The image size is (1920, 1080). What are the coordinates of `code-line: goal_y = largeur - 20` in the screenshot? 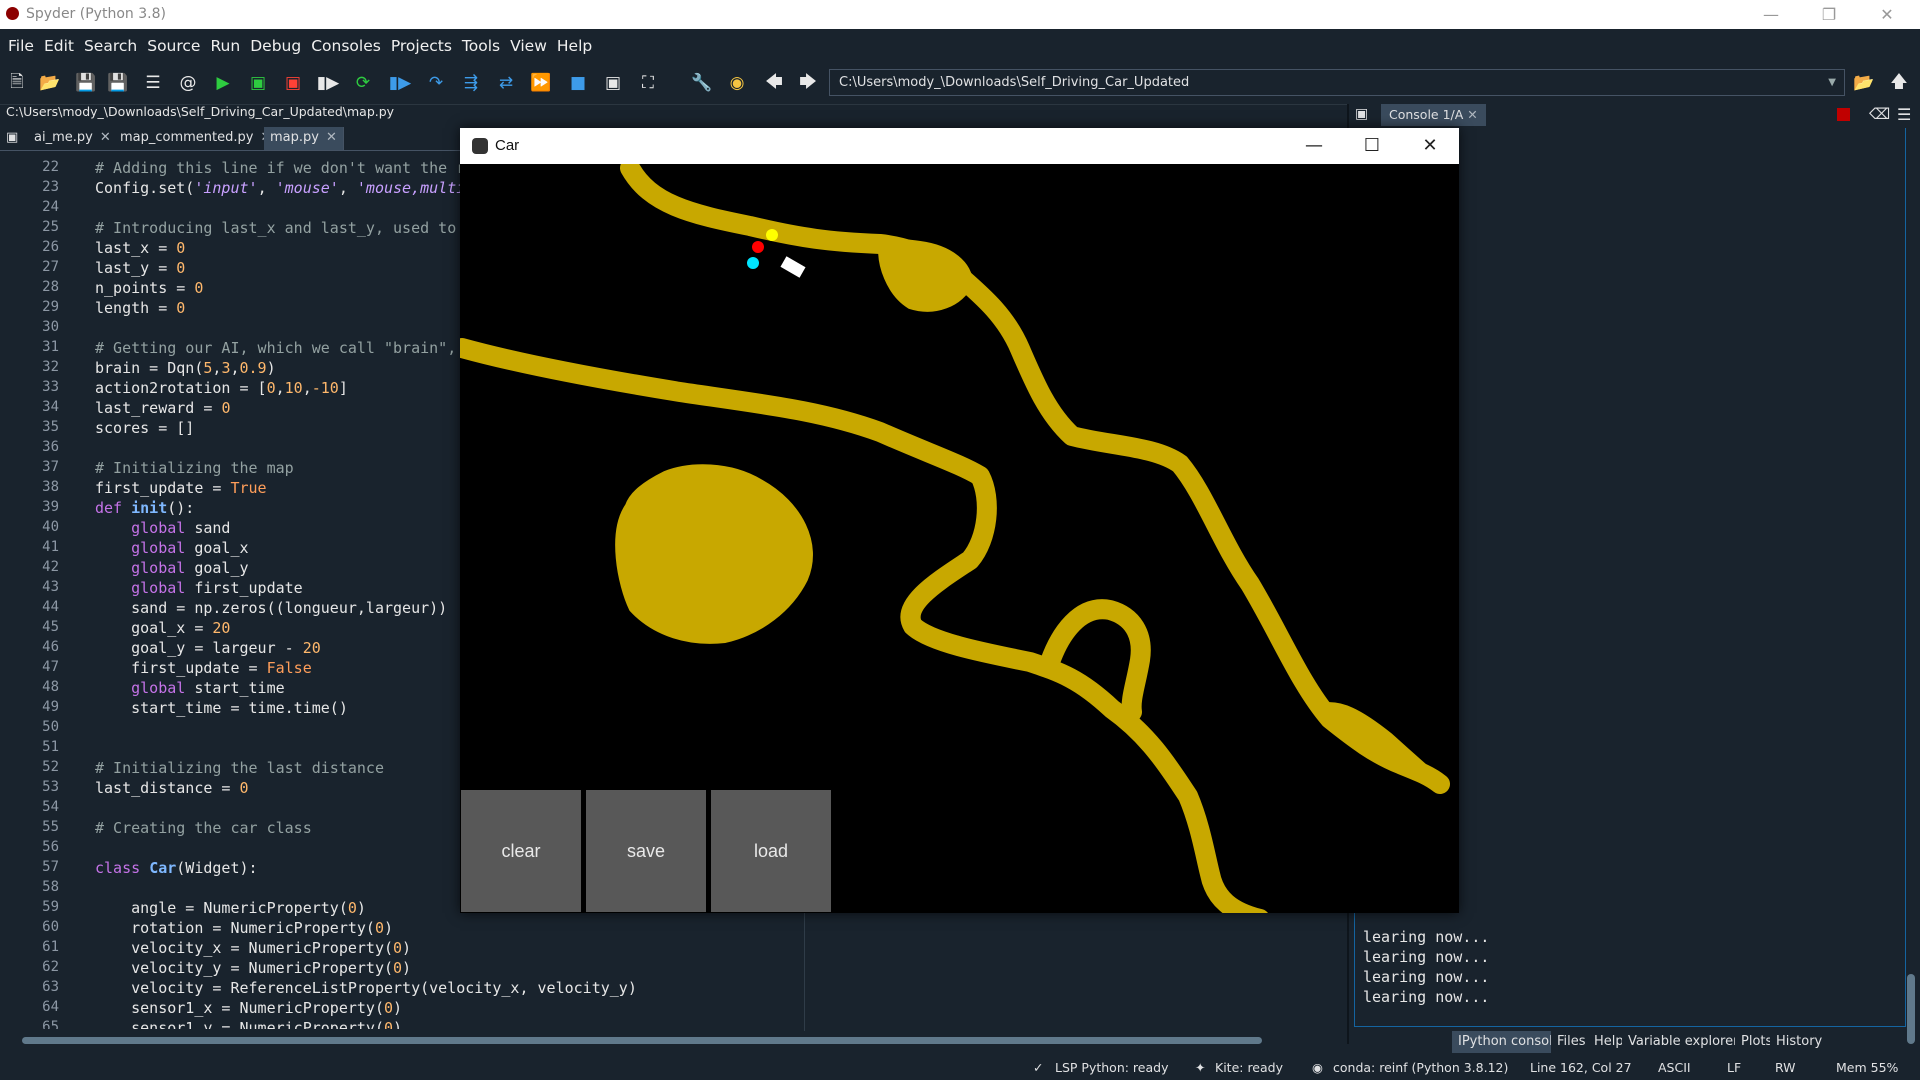 It's located at (208, 648).